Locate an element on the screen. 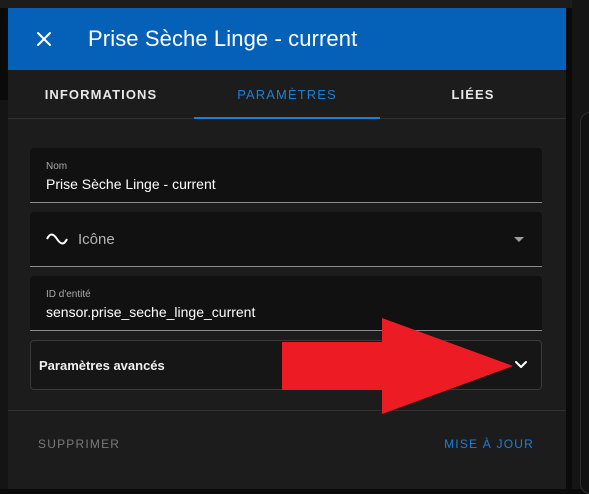 This screenshot has width=589, height=494. tab-liees: LIÉES is located at coordinates (473, 94).